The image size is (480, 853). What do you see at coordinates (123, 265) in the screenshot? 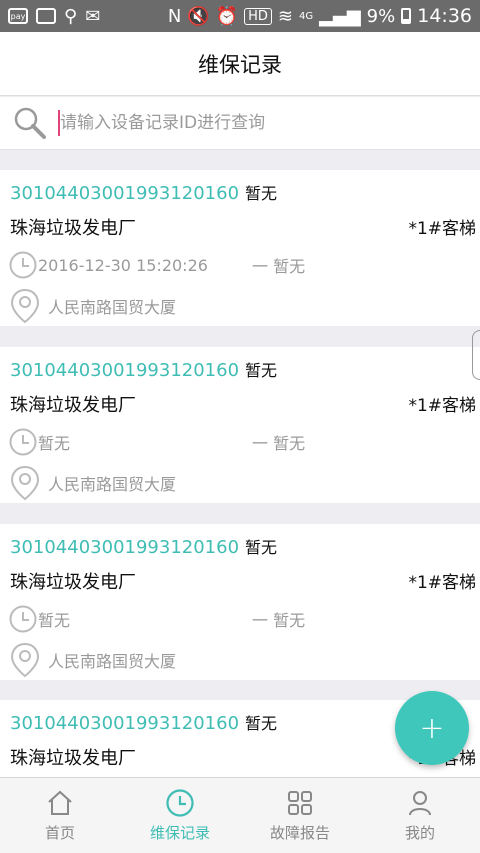
I see `start-time: 2016-12-30 15:20:26` at bounding box center [123, 265].